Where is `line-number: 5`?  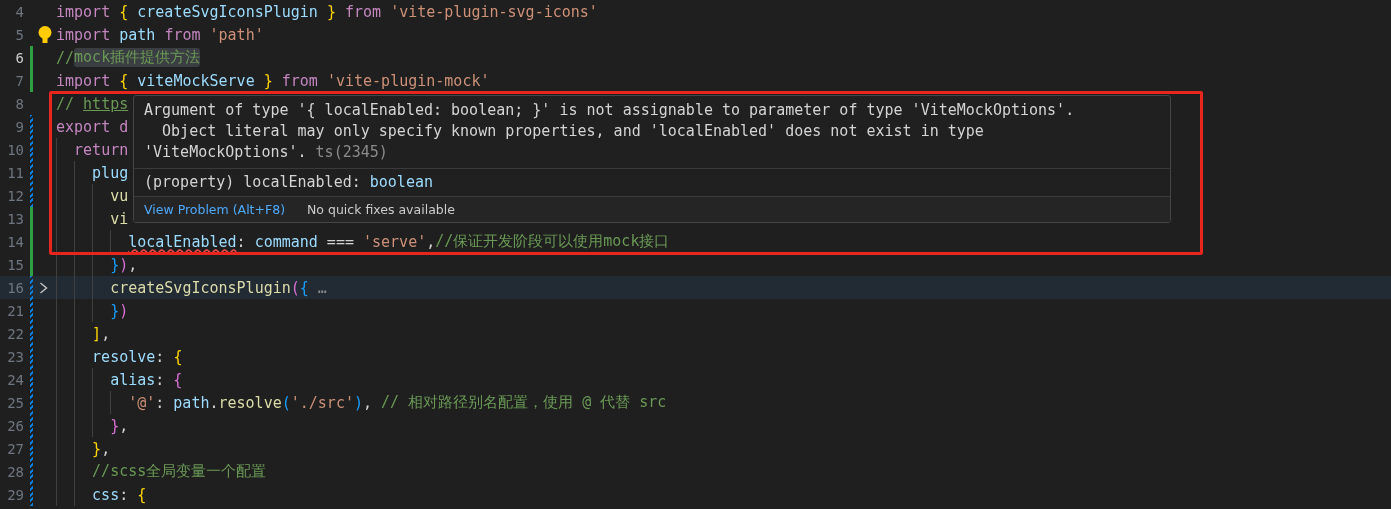 line-number: 5 is located at coordinates (19, 34).